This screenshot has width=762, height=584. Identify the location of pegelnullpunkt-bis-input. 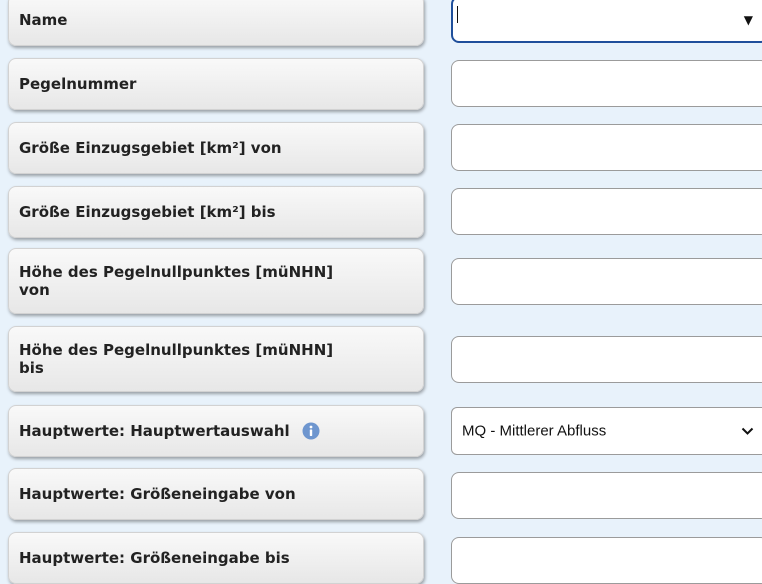
(606, 359).